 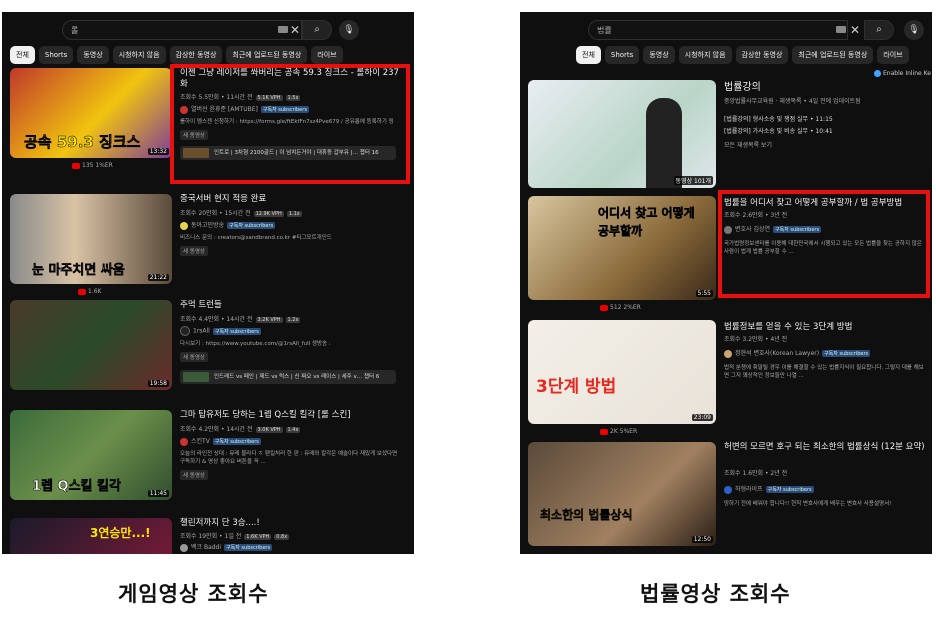 What do you see at coordinates (827, 327) in the screenshot?
I see `video-title: 법률정보를 얻을 수 있는 3단계 방법` at bounding box center [827, 327].